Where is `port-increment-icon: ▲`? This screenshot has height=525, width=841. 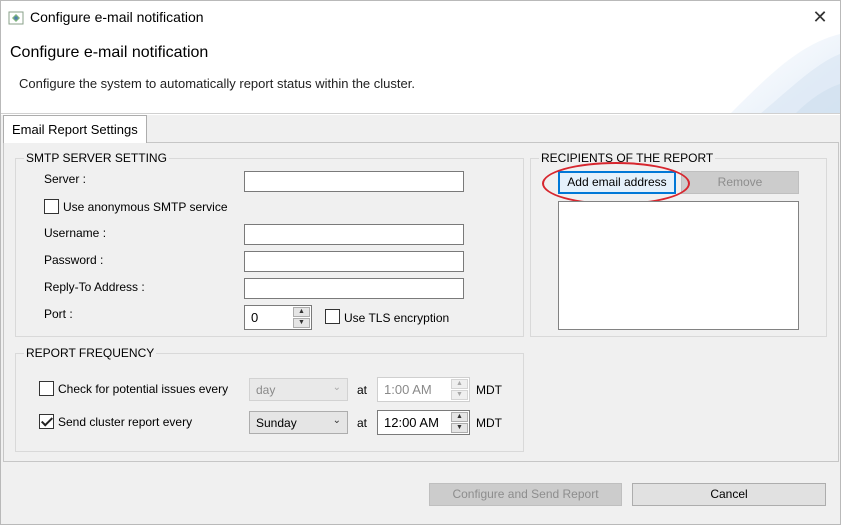 port-increment-icon: ▲ is located at coordinates (301, 312).